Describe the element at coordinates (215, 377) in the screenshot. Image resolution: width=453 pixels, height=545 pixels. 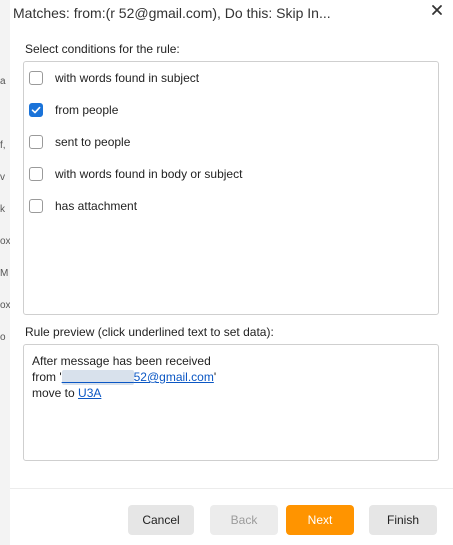
I see `preview-from-suffix: '` at that location.